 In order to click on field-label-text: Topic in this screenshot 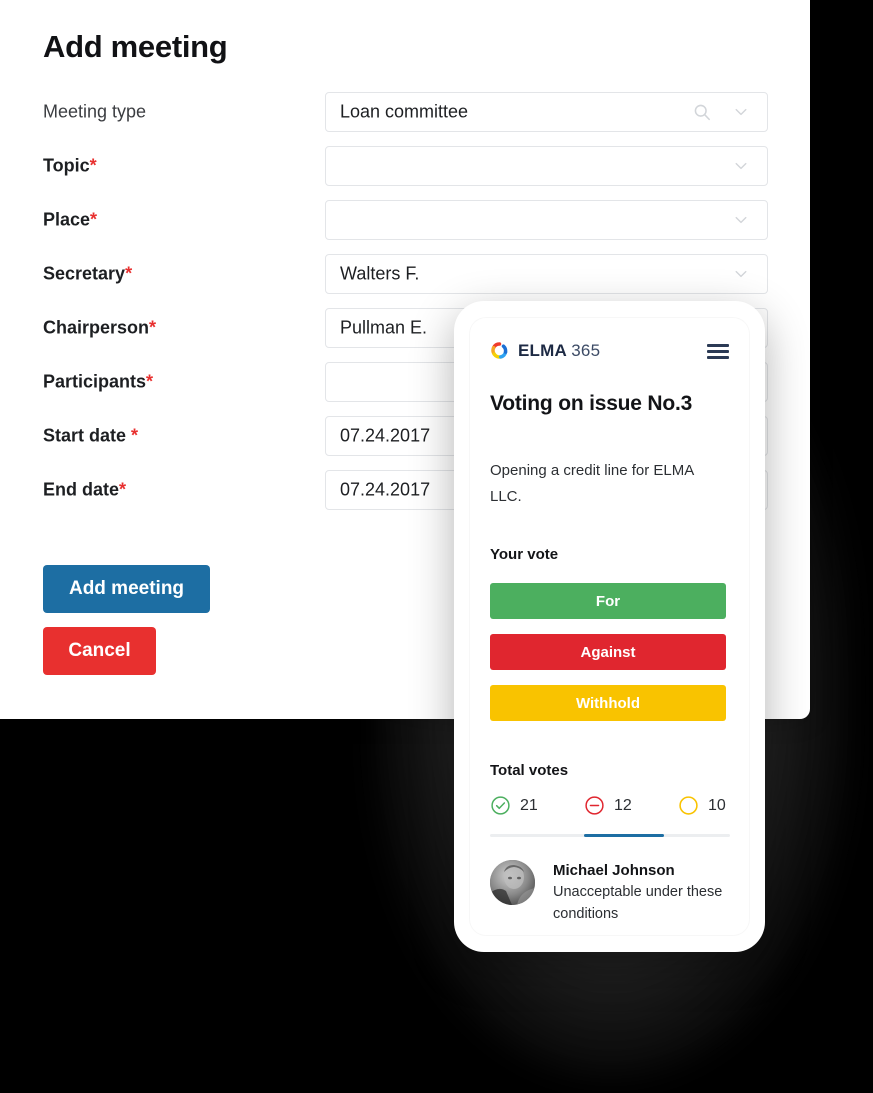, I will do `click(66, 165)`.